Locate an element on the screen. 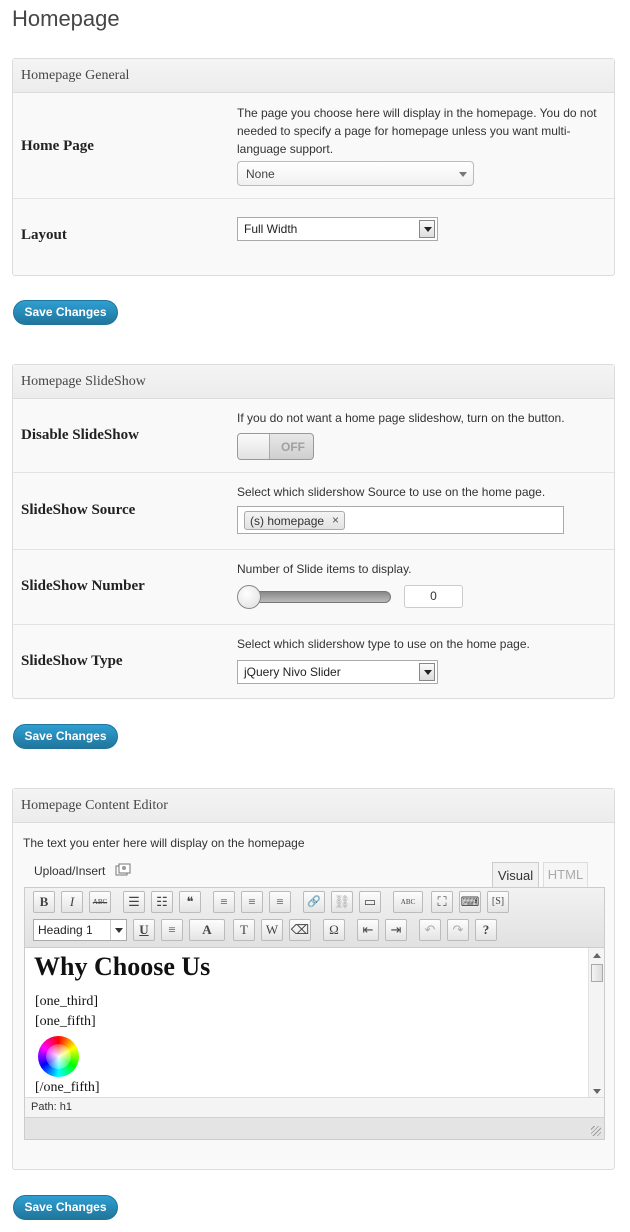 This screenshot has width=630, height=1232. home-page-label: Home Page is located at coordinates (57, 146).